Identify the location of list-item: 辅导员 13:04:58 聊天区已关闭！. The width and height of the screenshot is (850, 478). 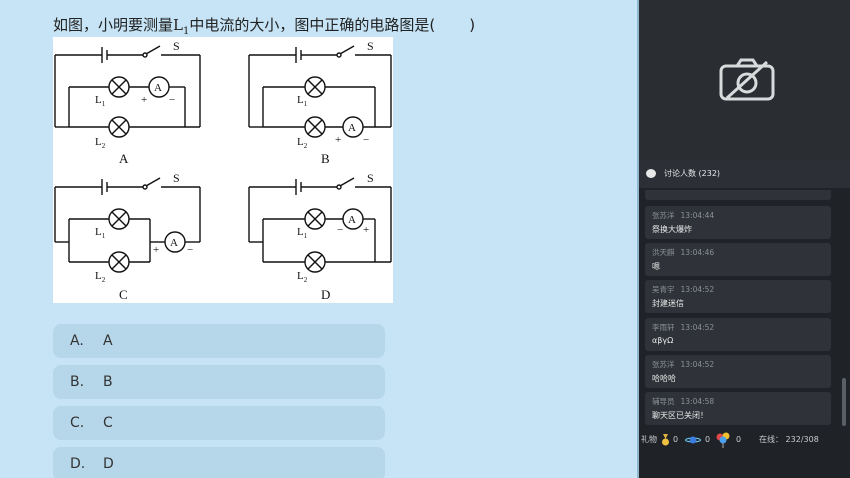
(738, 408).